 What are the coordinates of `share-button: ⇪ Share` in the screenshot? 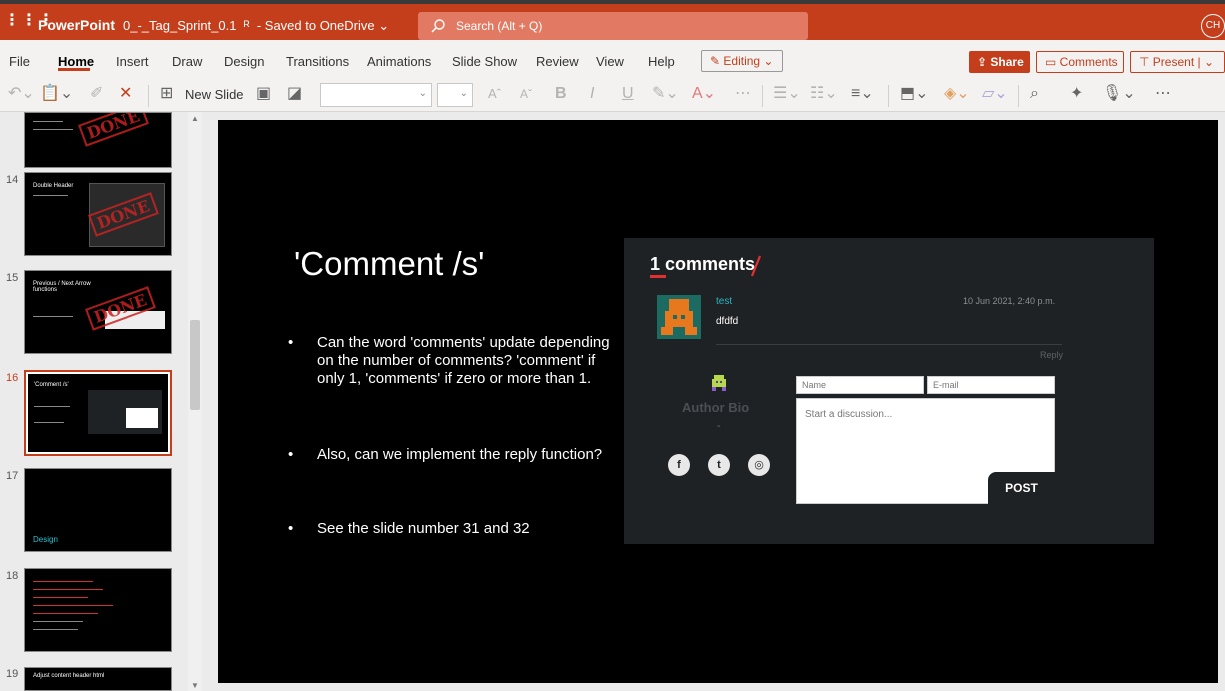 It's located at (999, 62).